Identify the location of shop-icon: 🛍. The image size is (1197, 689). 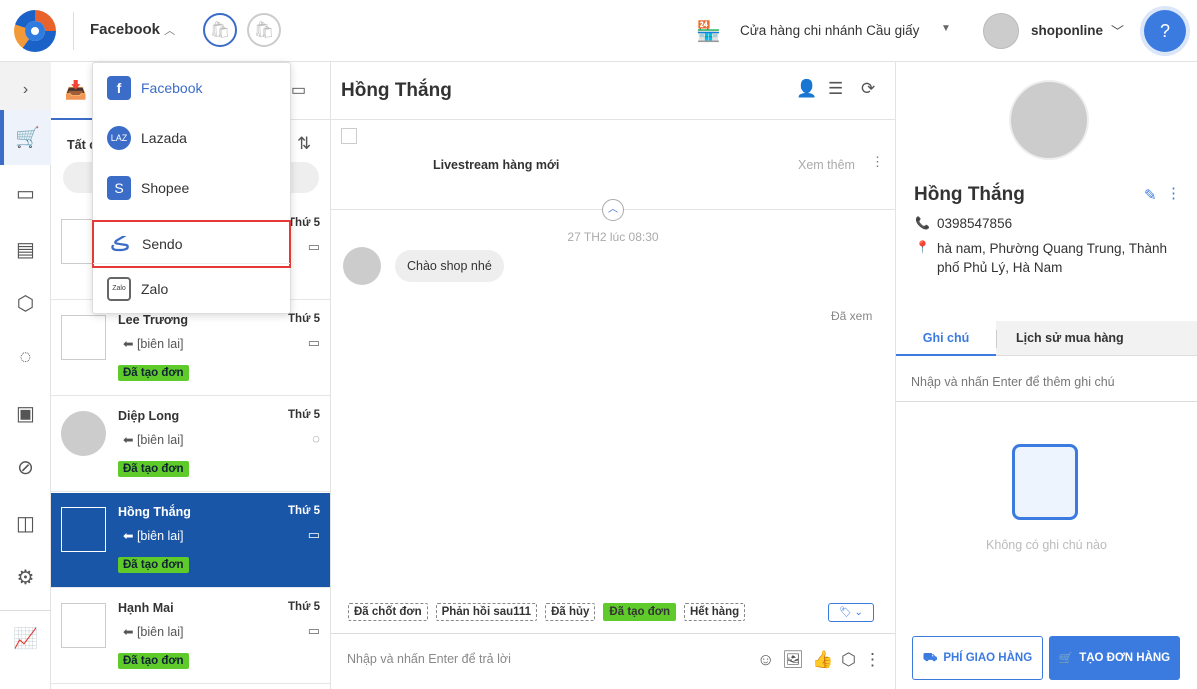
(264, 30).